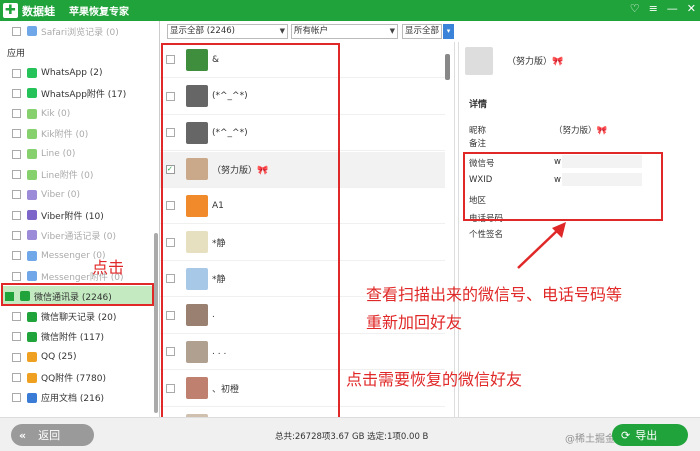 Image resolution: width=700 pixels, height=451 pixels. Describe the element at coordinates (479, 61) in the screenshot. I see `avatar` at that location.